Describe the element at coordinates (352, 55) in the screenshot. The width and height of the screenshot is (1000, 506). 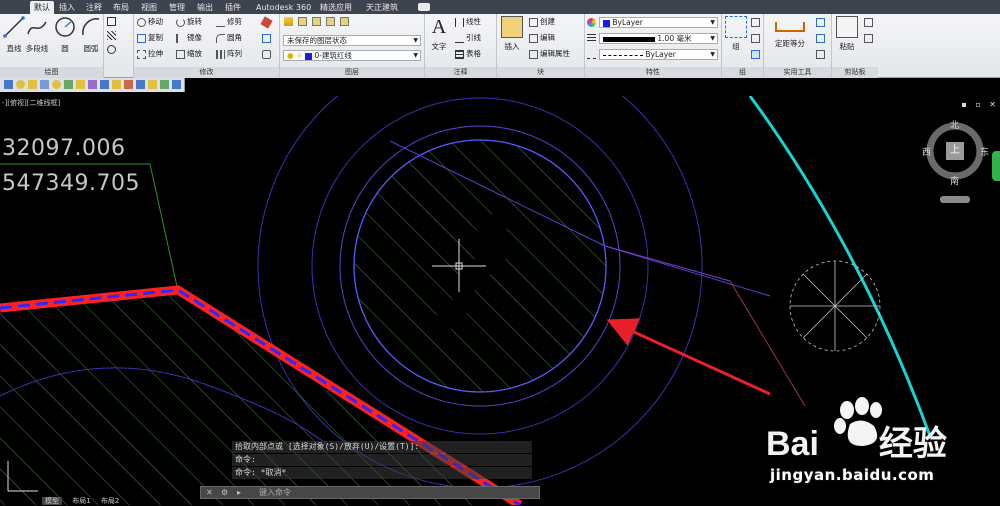
I see `current-layer-dropdown: ● ☼ 0-建筑红线 ▼` at that location.